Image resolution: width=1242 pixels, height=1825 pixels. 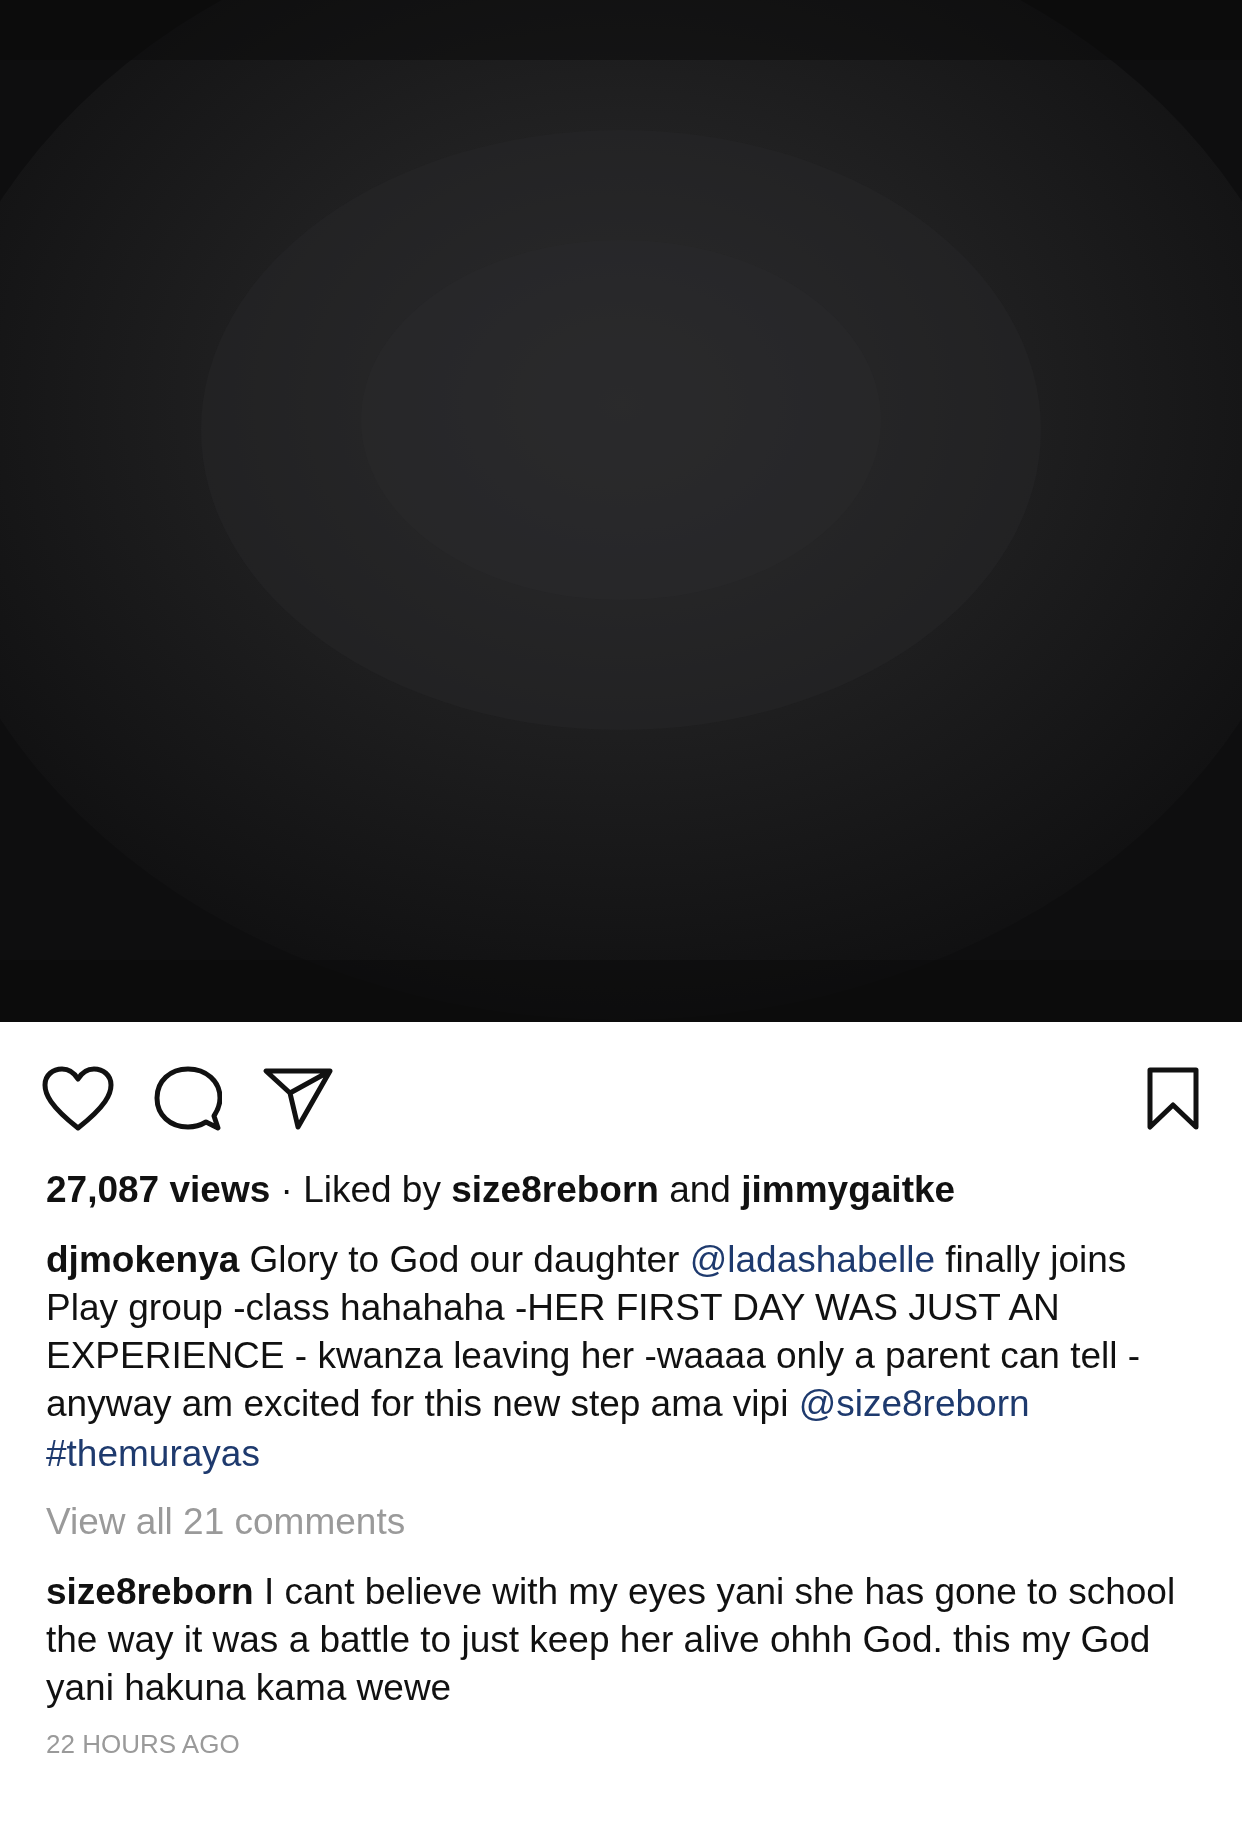 What do you see at coordinates (143, 1744) in the screenshot?
I see `timestamp: 22 HOURS AGO` at bounding box center [143, 1744].